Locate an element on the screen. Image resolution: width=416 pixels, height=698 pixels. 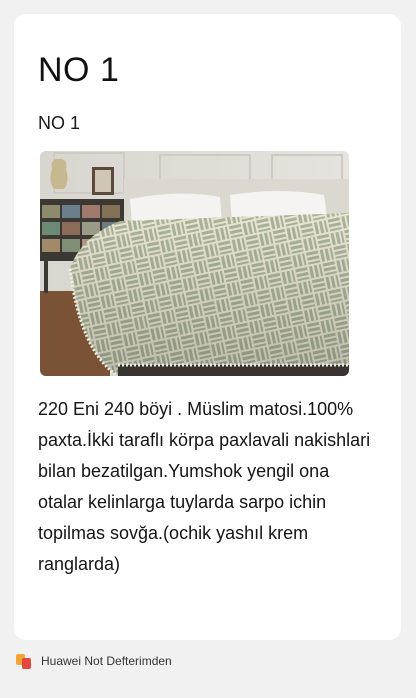
note-source-footer: Huawei Not Defterimden is located at coordinates (94, 661).